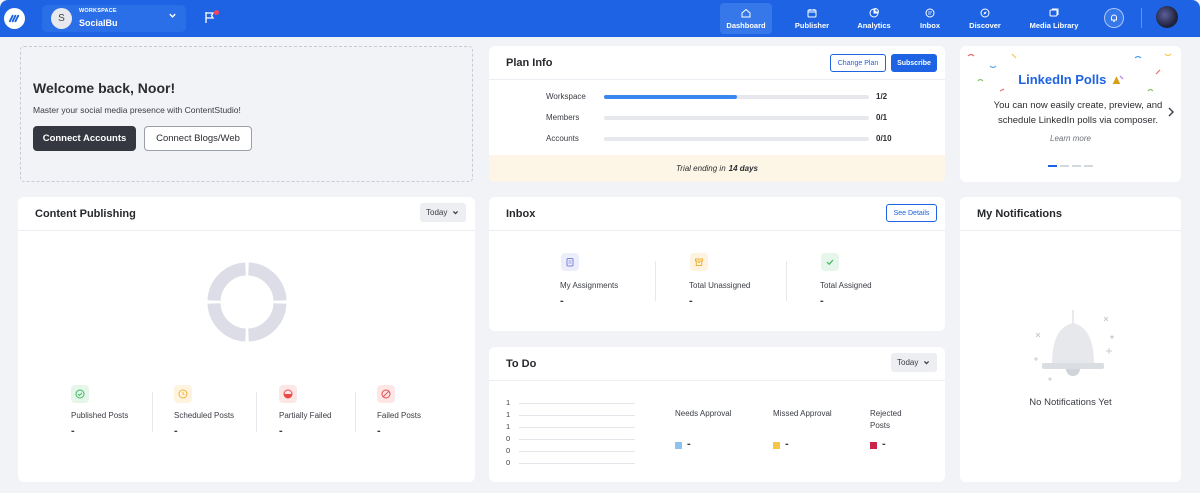 The height and width of the screenshot is (493, 1200). What do you see at coordinates (247, 302) in the screenshot?
I see `donut-chart` at bounding box center [247, 302].